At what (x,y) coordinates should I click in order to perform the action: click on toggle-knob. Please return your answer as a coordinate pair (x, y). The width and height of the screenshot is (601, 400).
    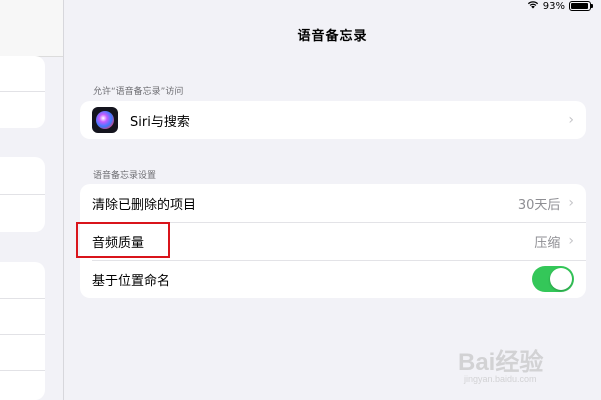
    Looking at the image, I should click on (561, 279).